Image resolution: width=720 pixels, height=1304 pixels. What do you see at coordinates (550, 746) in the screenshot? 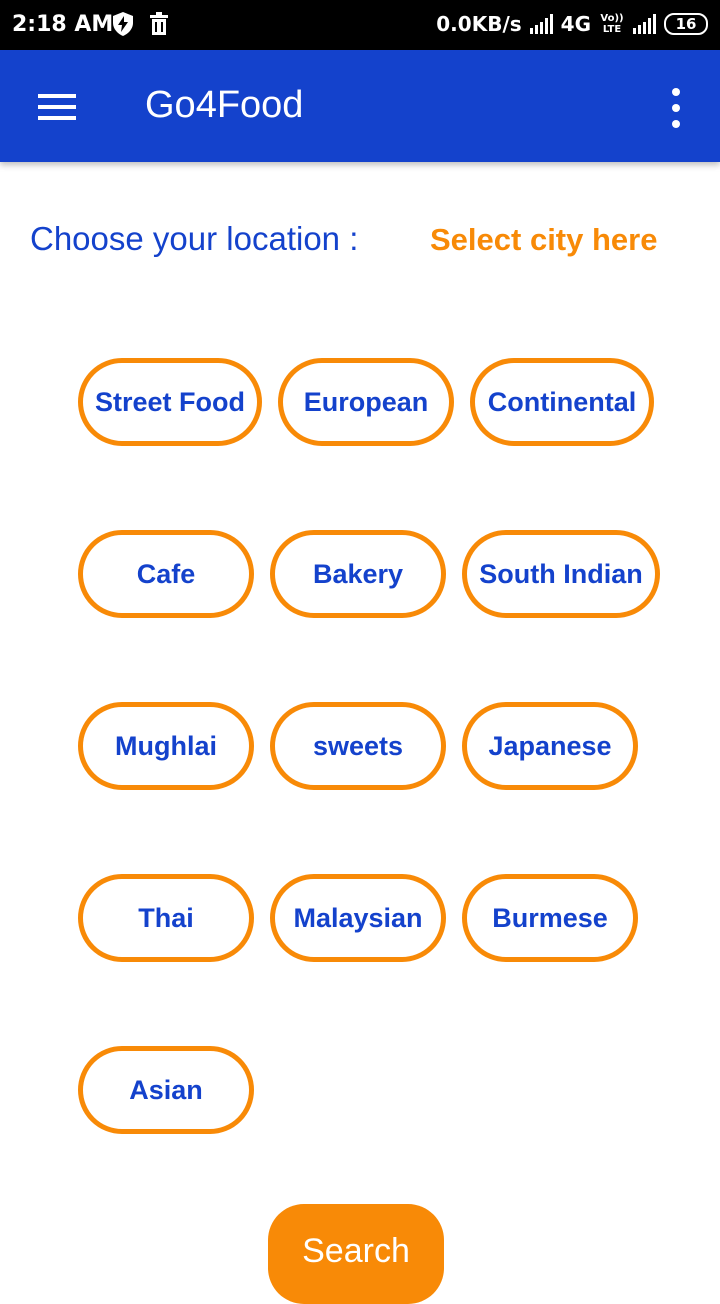
I see `cuisine-chip: Japanese` at bounding box center [550, 746].